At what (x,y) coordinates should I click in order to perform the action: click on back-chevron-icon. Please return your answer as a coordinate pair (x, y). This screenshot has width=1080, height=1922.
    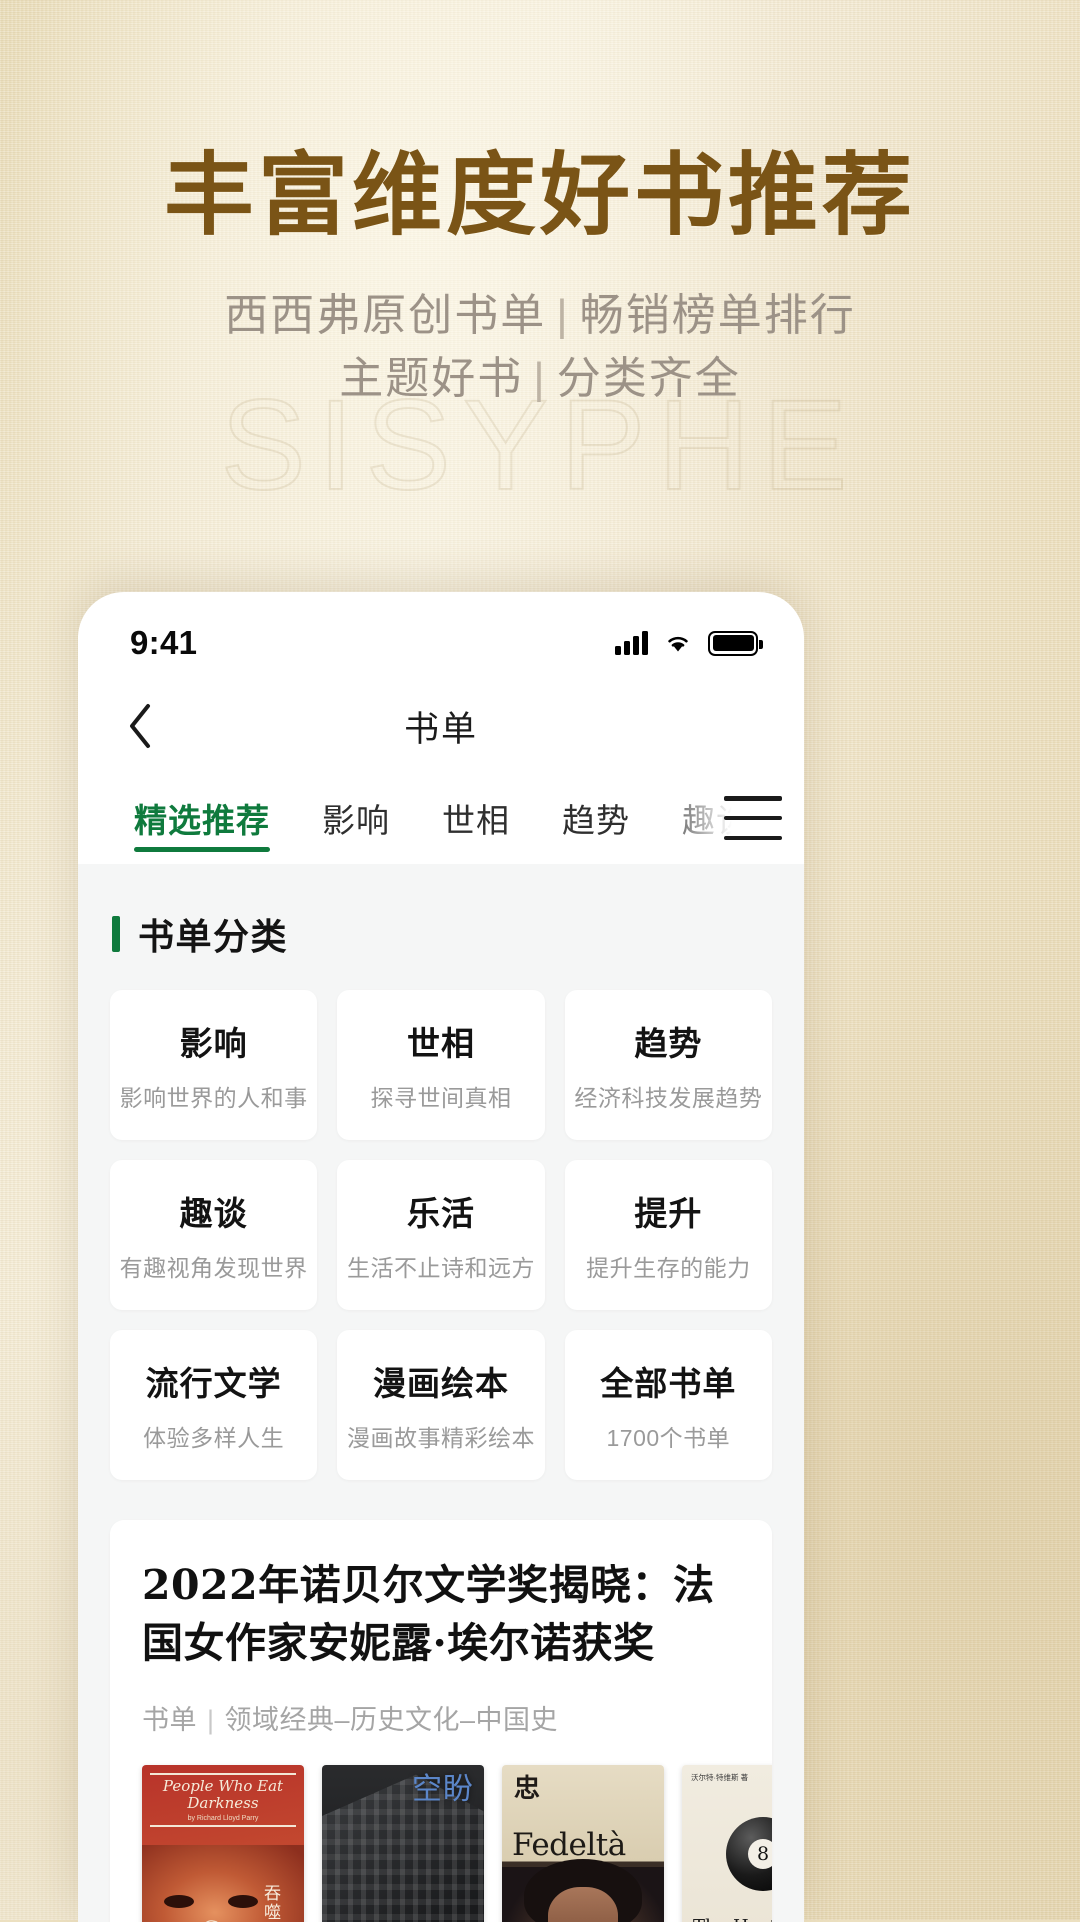
    Looking at the image, I should click on (140, 726).